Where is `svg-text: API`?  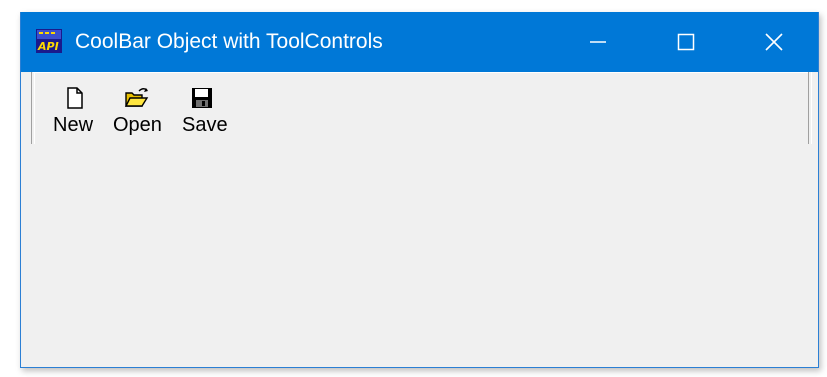
svg-text: API is located at coordinates (48, 46).